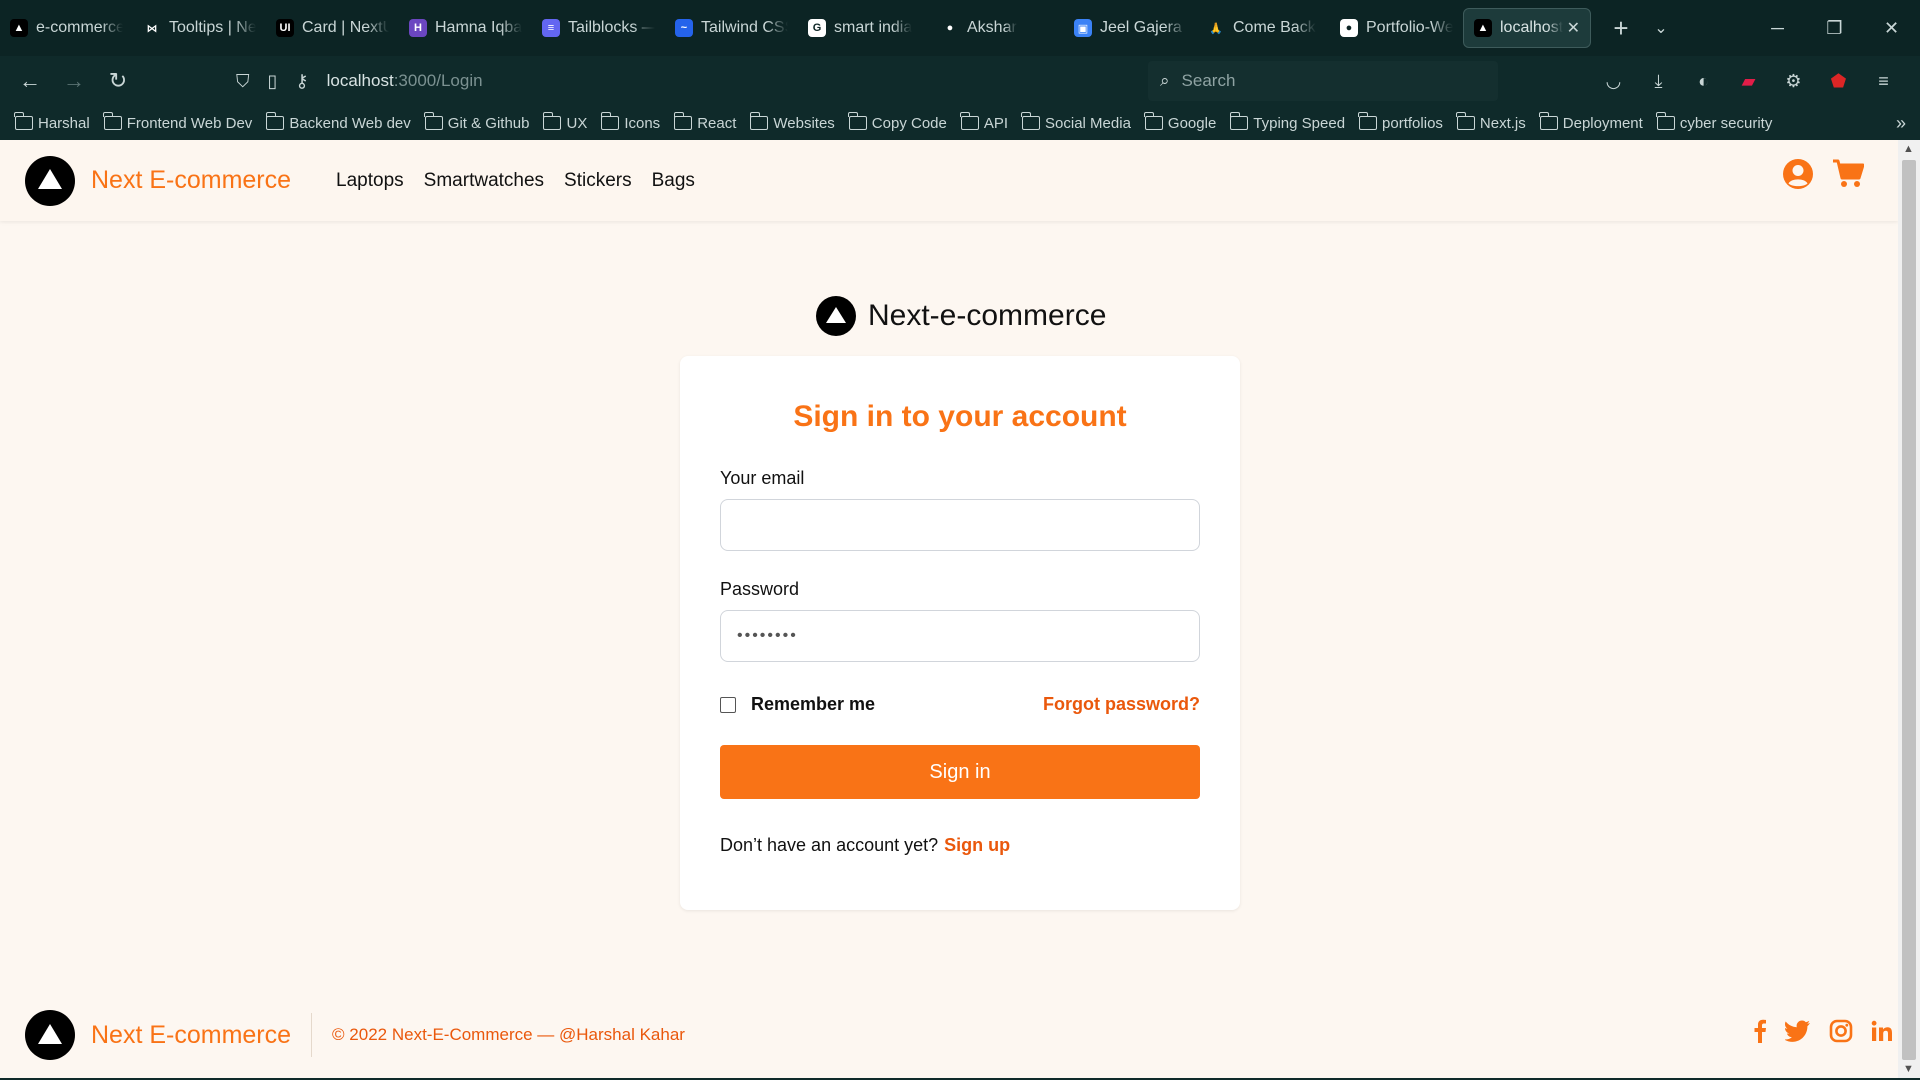 This screenshot has height=1080, width=1920. What do you see at coordinates (64, 123) in the screenshot?
I see `bookmark-label: Harshal` at bounding box center [64, 123].